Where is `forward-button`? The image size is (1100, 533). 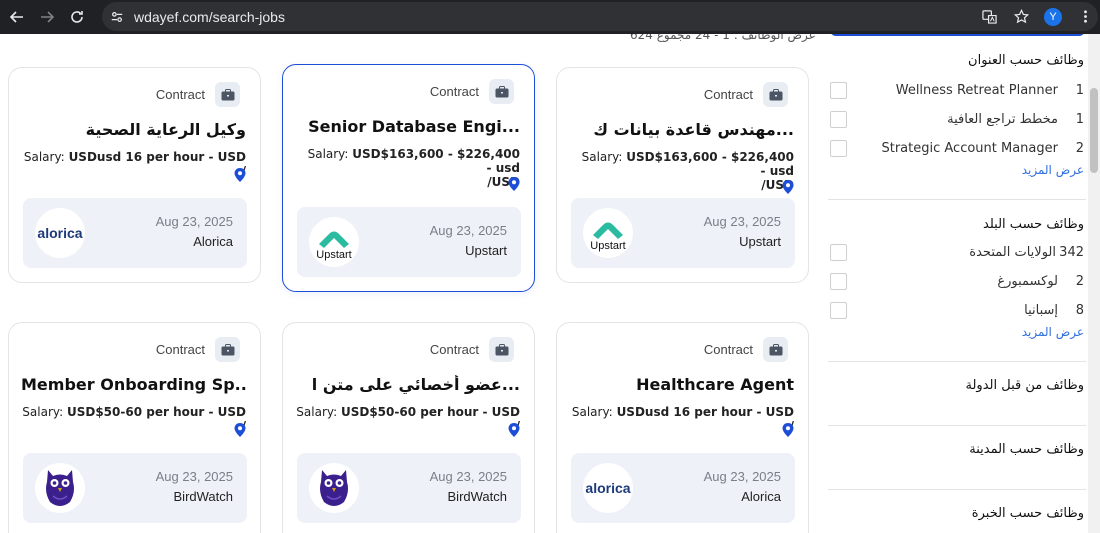 forward-button is located at coordinates (47, 17).